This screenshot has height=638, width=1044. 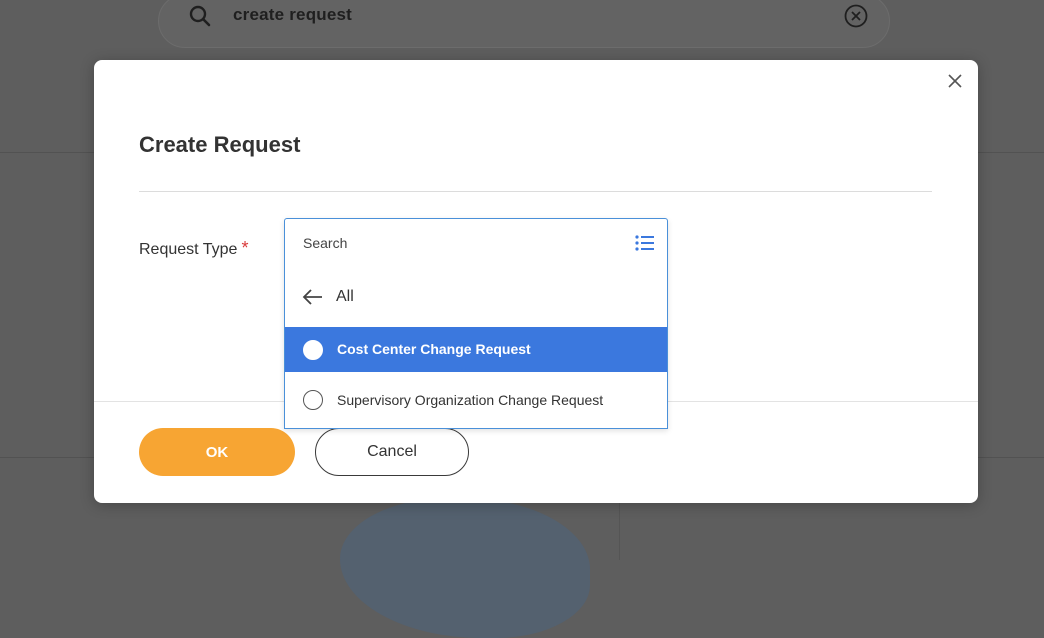 I want to click on background-illustration, so click(x=465, y=568).